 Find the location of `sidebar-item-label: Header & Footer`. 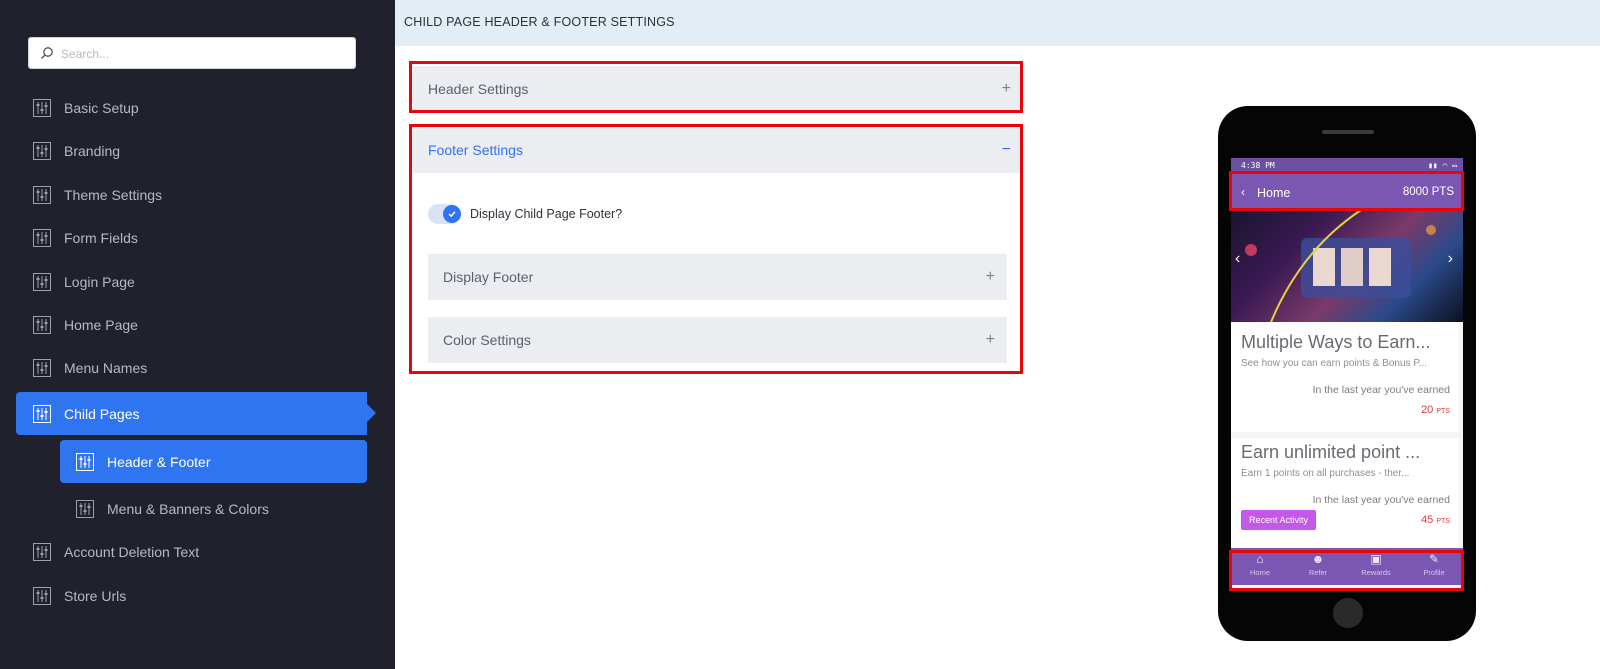

sidebar-item-label: Header & Footer is located at coordinates (159, 461).